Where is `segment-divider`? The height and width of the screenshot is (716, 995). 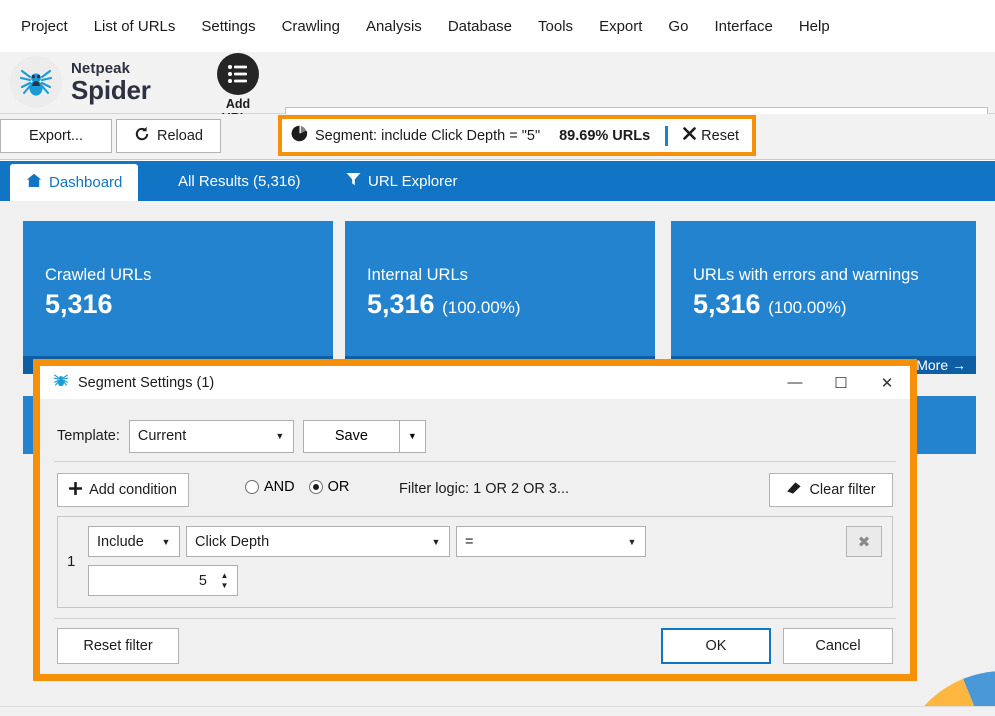 segment-divider is located at coordinates (667, 135).